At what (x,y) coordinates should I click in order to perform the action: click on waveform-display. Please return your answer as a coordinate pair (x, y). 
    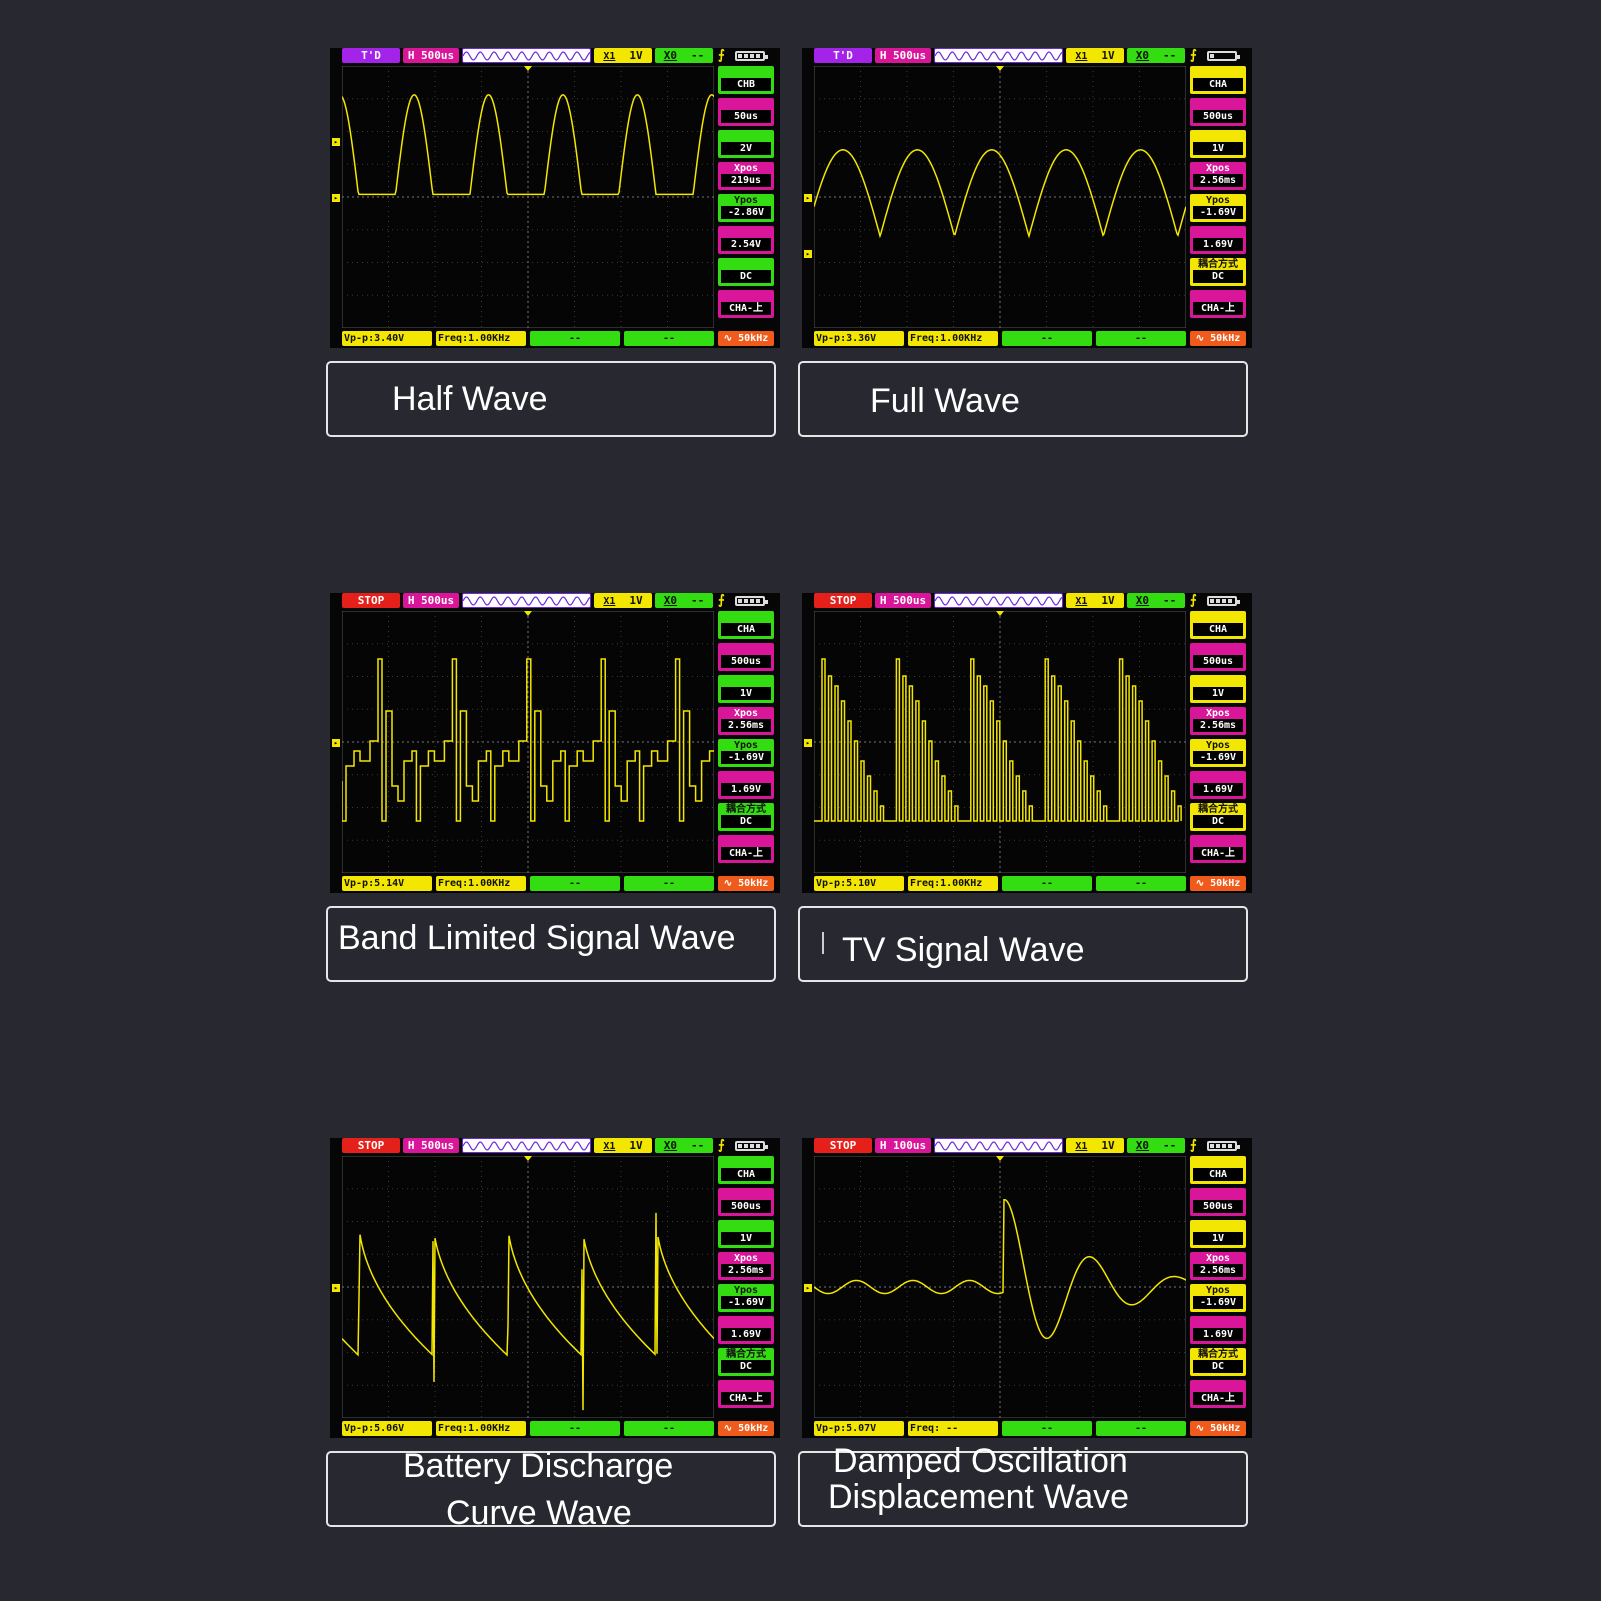
    Looking at the image, I should click on (528, 1287).